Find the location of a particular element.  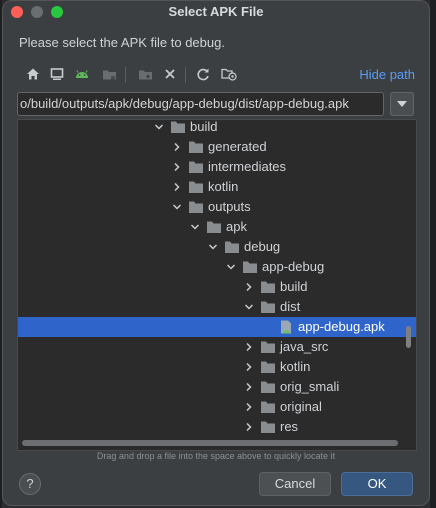

tree-item-label: app-debug is located at coordinates (293, 266).